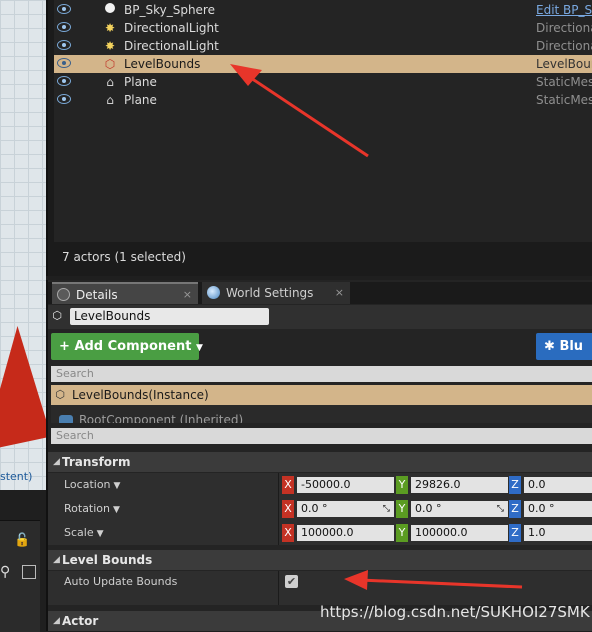  What do you see at coordinates (110, 10) in the screenshot?
I see `sphere-icon` at bounding box center [110, 10].